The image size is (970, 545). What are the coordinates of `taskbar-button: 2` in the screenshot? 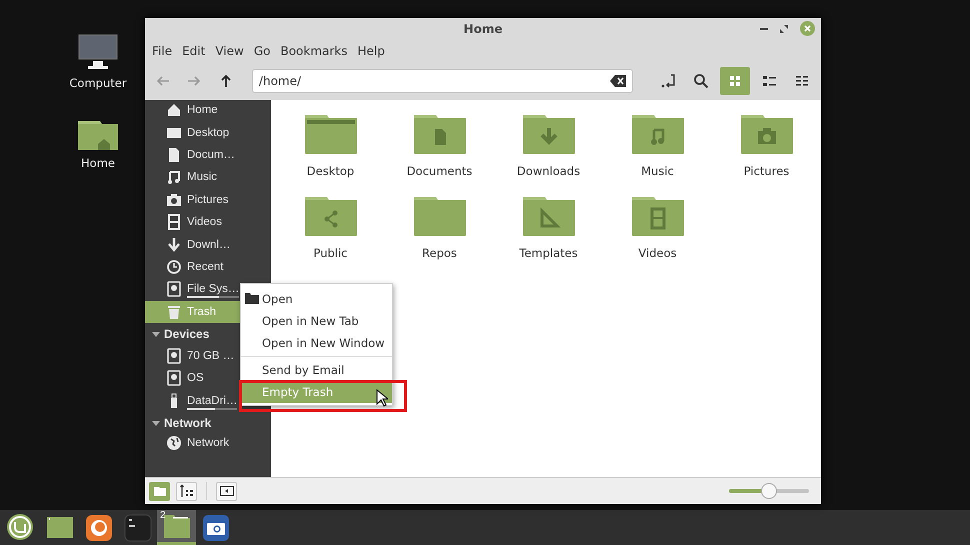 It's located at (176, 527).